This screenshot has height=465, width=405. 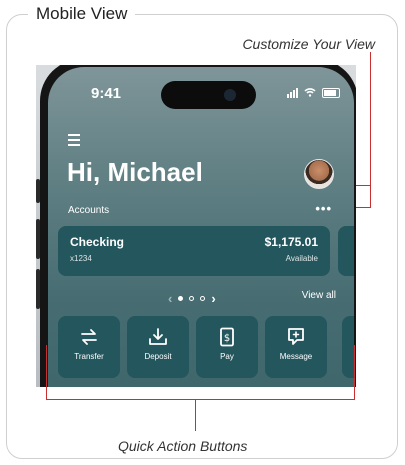 What do you see at coordinates (310, 93) in the screenshot?
I see `wifi-icon` at bounding box center [310, 93].